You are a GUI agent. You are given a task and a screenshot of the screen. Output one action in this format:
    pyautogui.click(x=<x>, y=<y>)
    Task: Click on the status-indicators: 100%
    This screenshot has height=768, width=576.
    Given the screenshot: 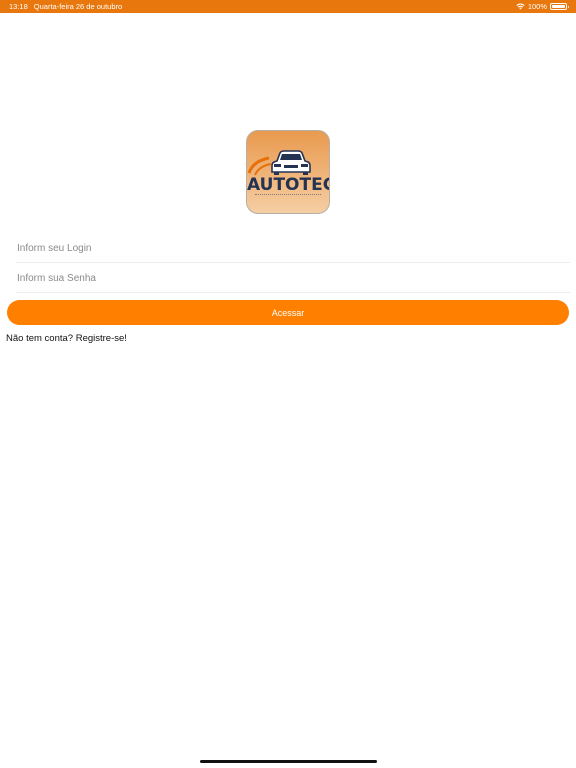 What is the action you would take?
    pyautogui.click(x=542, y=6)
    